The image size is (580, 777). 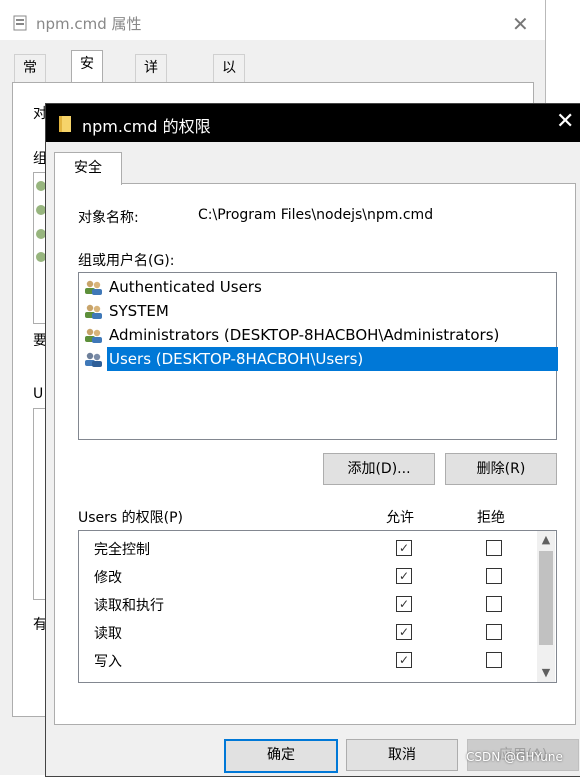 I want to click on permissions-scrollbar: ▲ ▼, so click(x=546, y=606).